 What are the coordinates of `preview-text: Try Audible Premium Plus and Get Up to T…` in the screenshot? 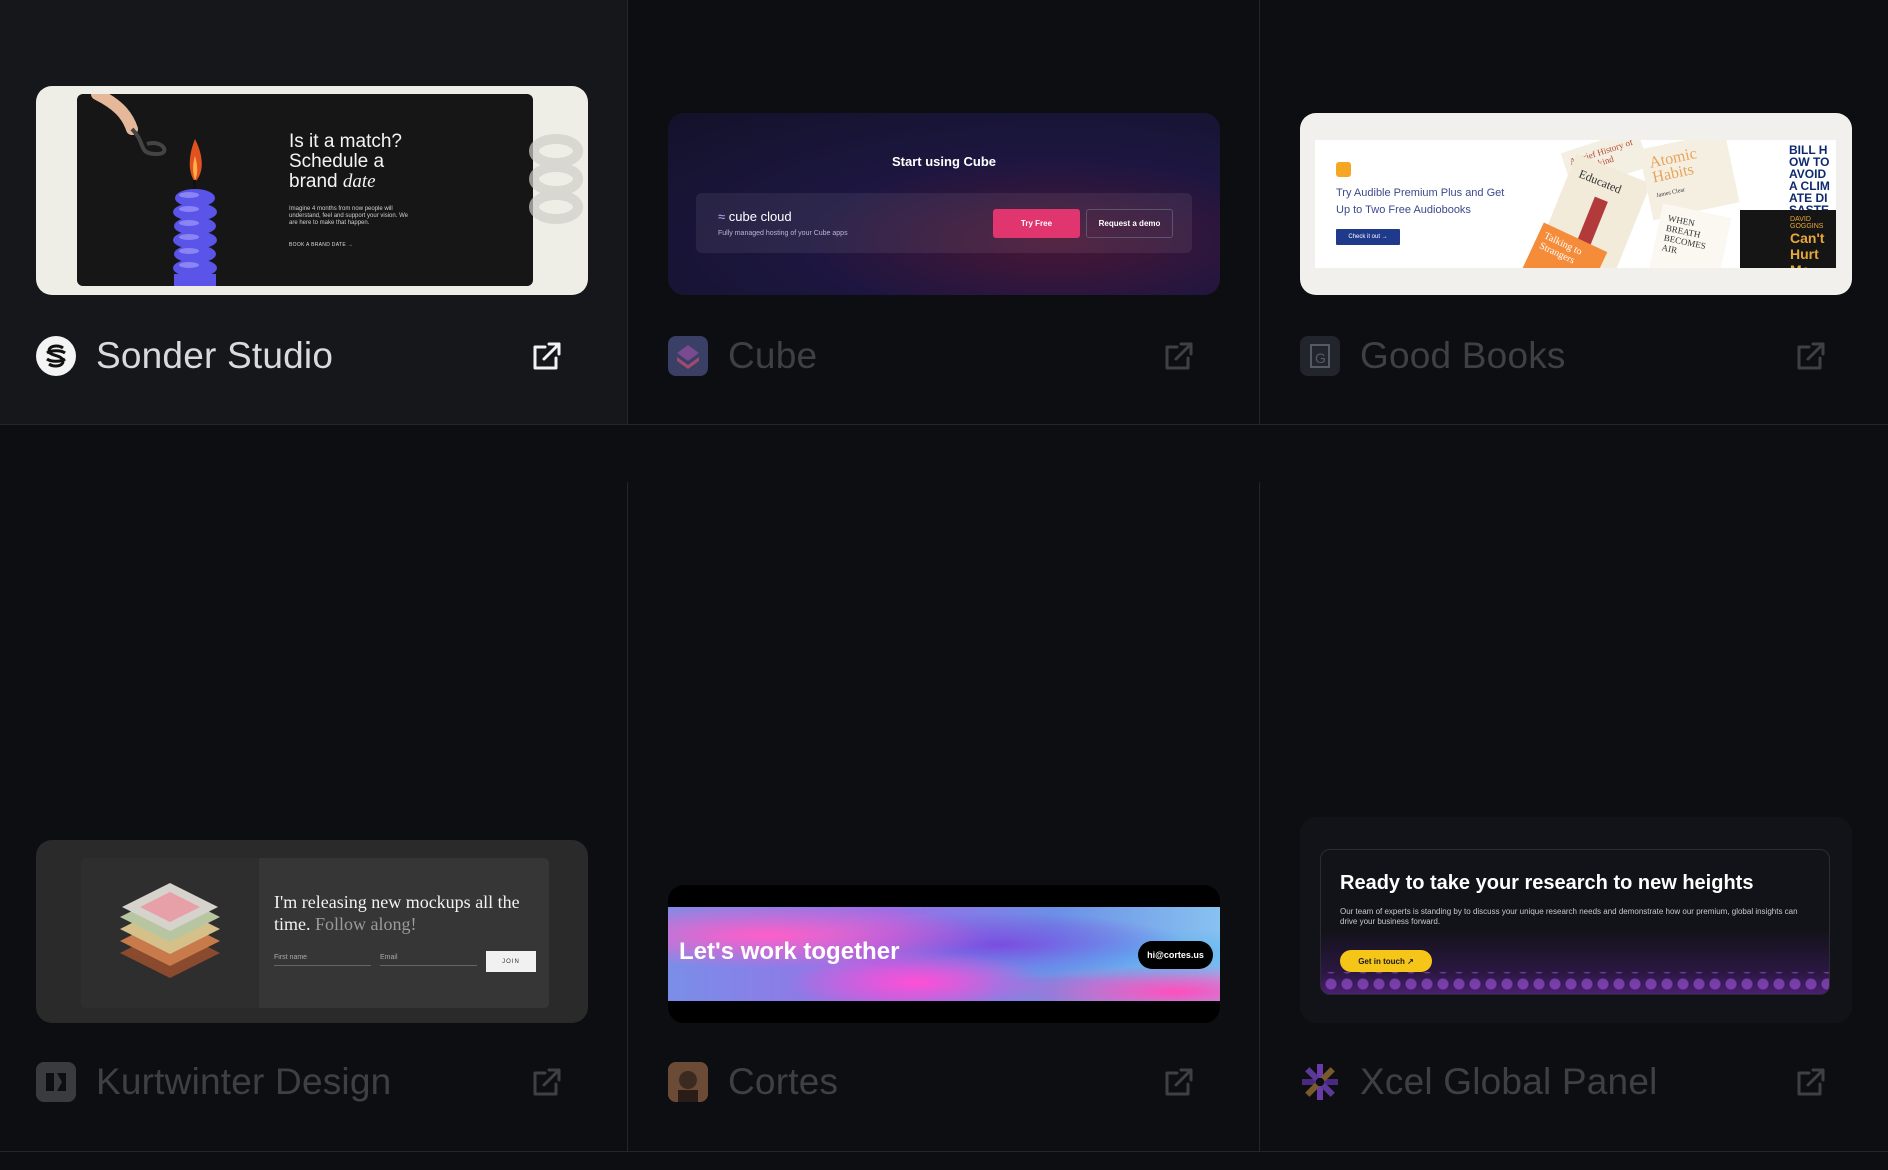 It's located at (1420, 201).